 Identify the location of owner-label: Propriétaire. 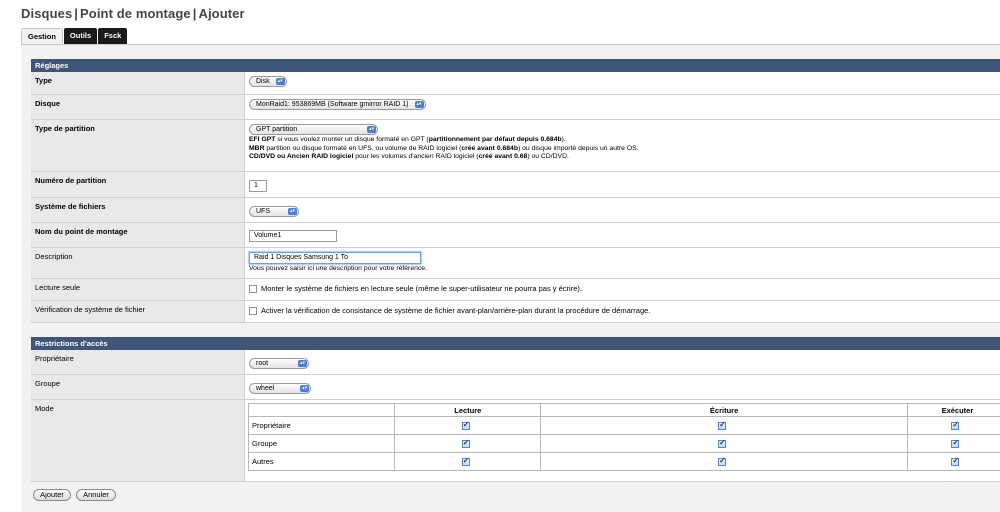
(138, 362).